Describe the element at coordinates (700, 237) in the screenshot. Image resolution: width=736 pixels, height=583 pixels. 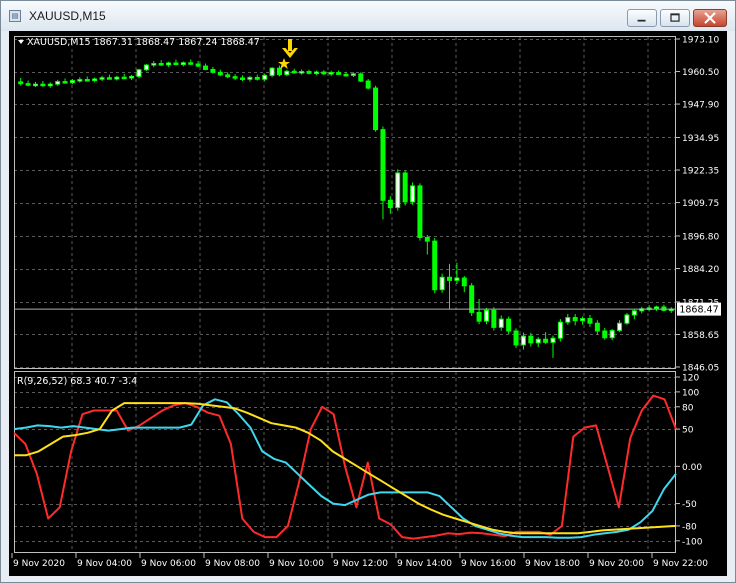
I see `price-tick-label: 1896.80` at that location.